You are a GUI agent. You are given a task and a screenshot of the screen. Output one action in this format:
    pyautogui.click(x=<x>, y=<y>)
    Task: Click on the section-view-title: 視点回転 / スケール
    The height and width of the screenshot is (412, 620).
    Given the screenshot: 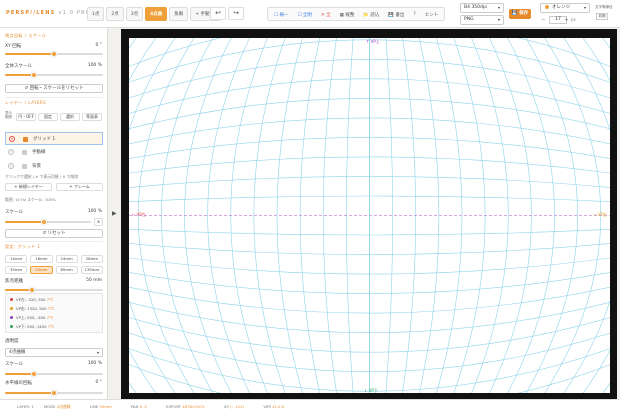 What is the action you would take?
    pyautogui.click(x=26, y=35)
    